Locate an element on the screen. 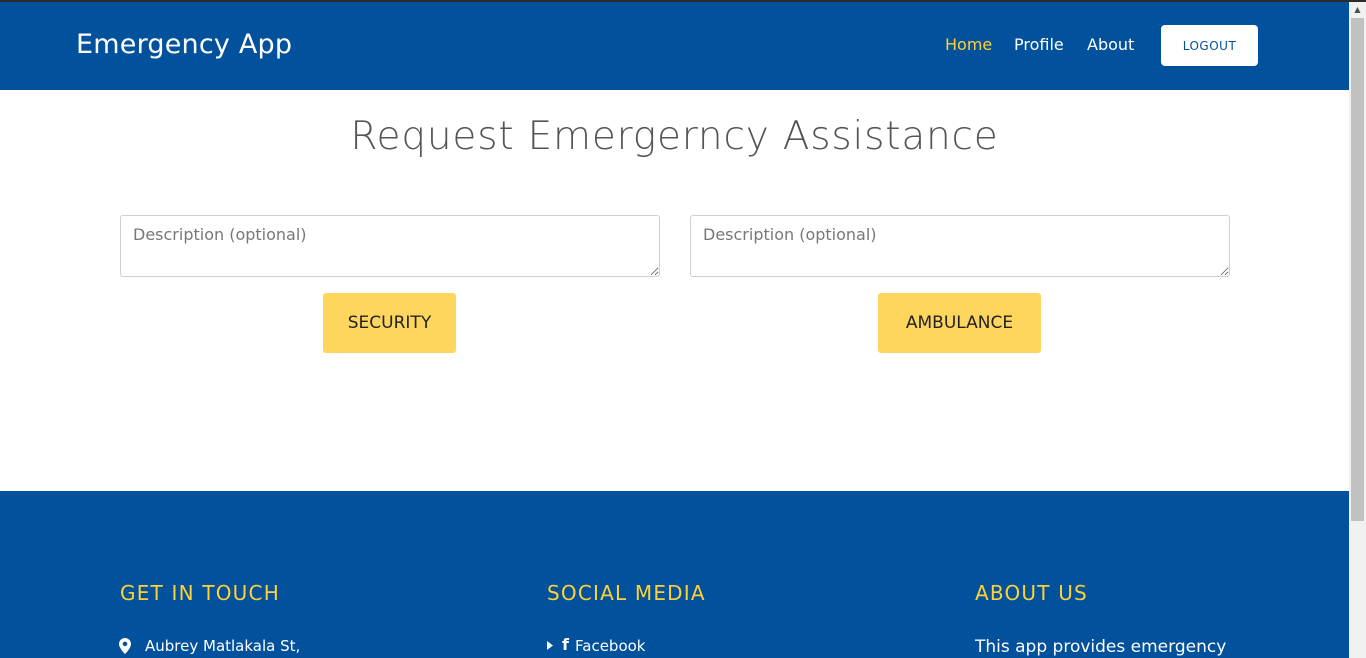 The width and height of the screenshot is (1366, 658). nav-link-about: About is located at coordinates (1110, 44).